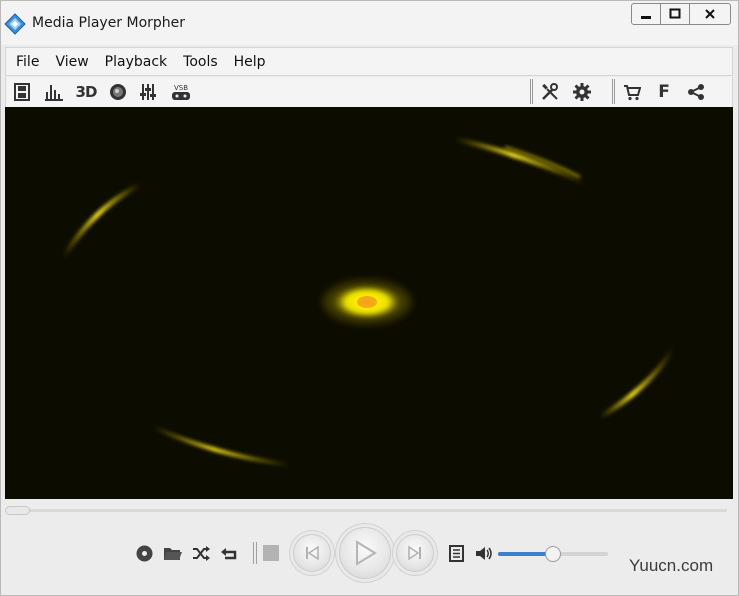  I want to click on filmstrip-button, so click(22, 92).